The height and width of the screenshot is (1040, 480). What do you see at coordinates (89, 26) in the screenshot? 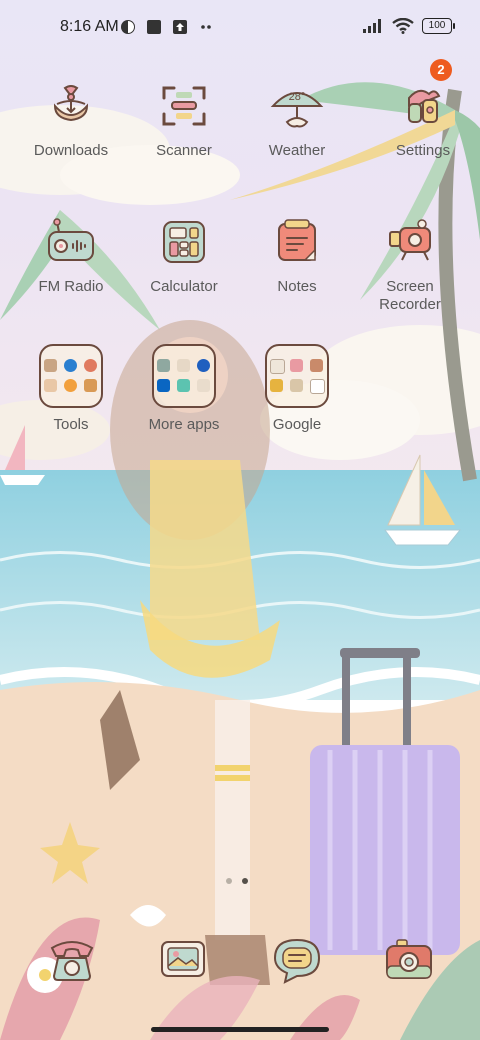
I see `status-time: 8:16 AM` at bounding box center [89, 26].